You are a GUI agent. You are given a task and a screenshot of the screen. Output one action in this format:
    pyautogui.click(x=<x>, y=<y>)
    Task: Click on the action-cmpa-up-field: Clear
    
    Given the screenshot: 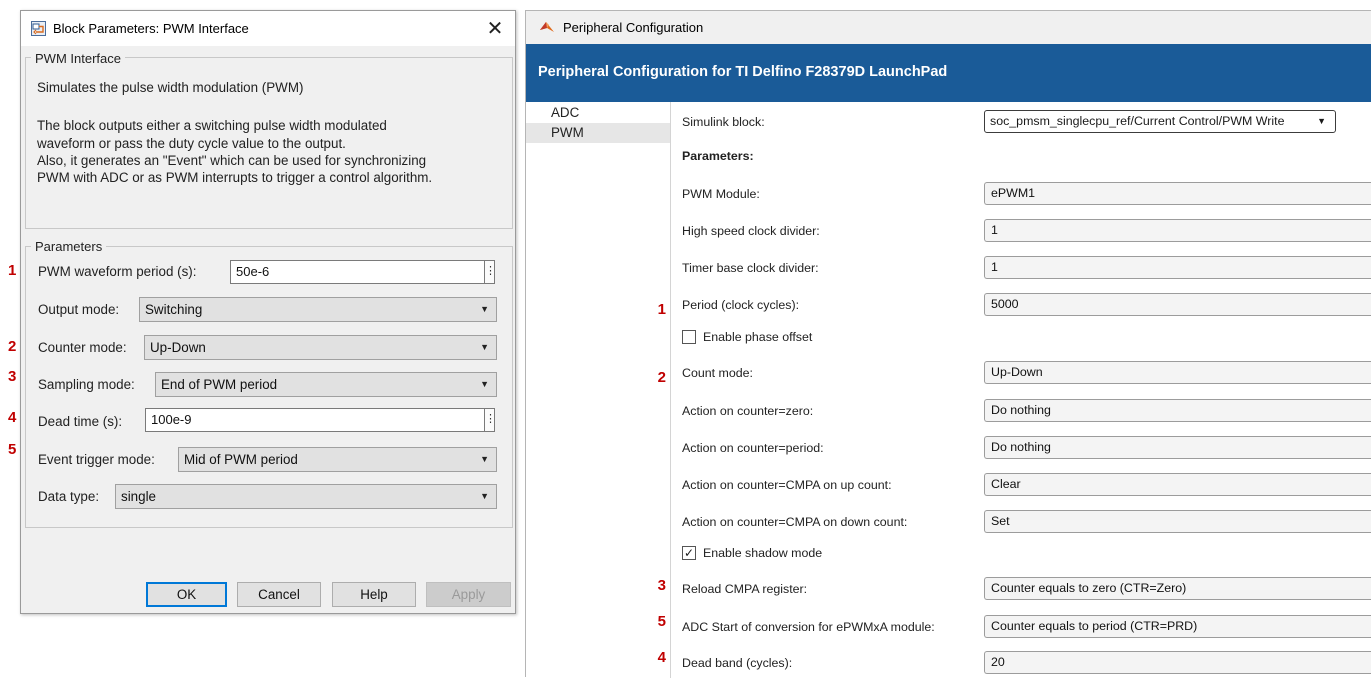 What is the action you would take?
    pyautogui.click(x=1177, y=484)
    